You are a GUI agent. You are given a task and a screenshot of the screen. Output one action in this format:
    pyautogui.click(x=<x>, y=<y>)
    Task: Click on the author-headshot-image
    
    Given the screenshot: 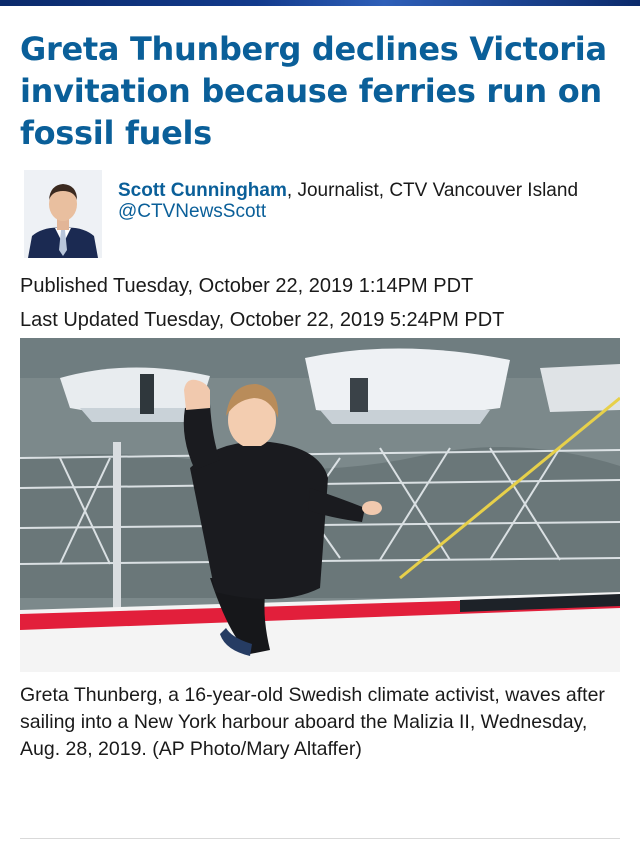 What is the action you would take?
    pyautogui.click(x=63, y=214)
    